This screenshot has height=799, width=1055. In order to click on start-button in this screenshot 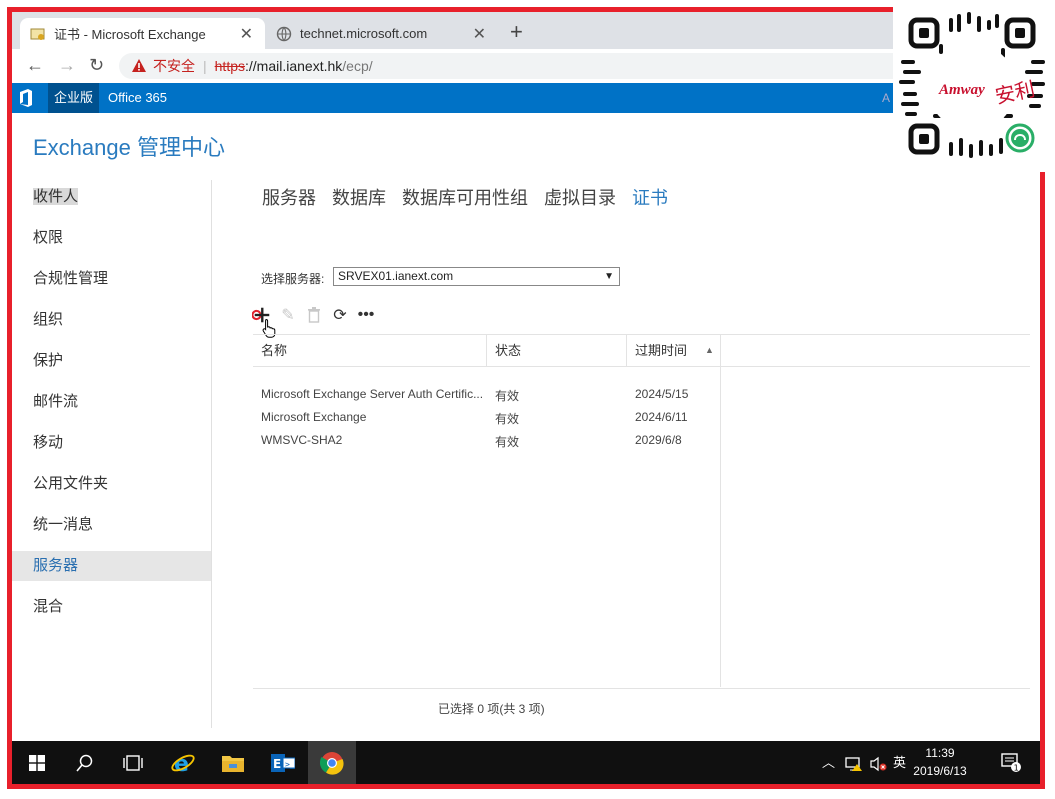, I will do `click(37, 762)`.